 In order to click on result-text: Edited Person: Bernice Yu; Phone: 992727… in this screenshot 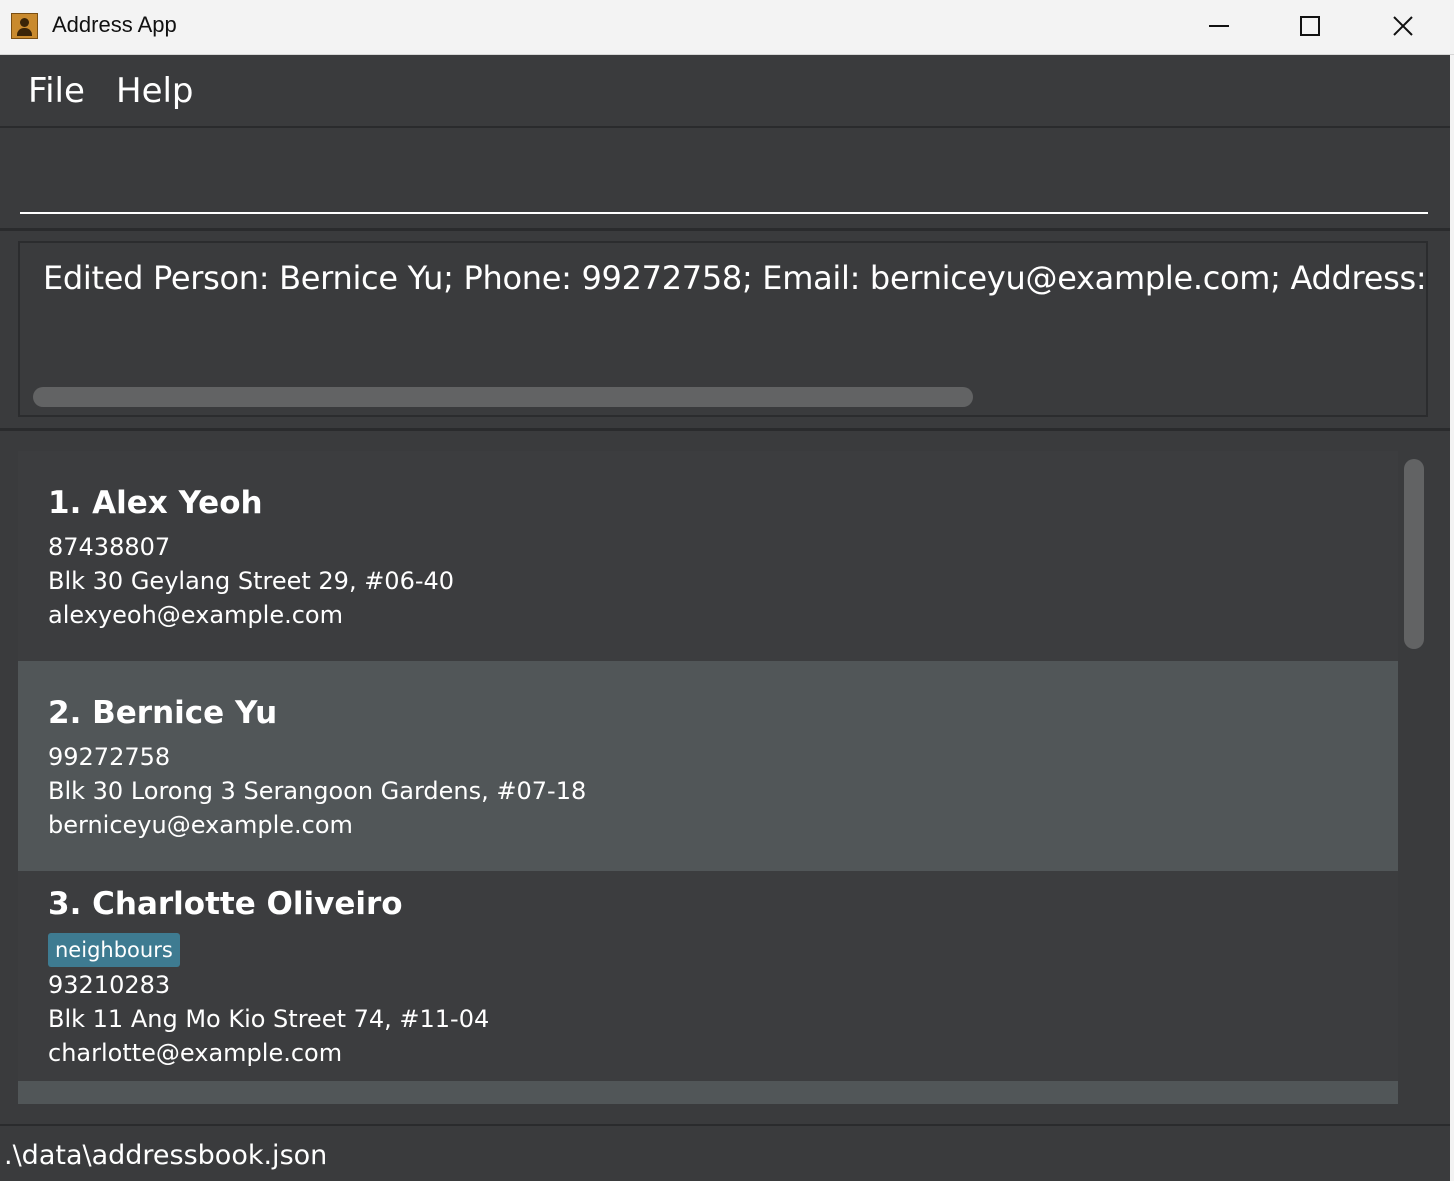, I will do `click(735, 278)`.